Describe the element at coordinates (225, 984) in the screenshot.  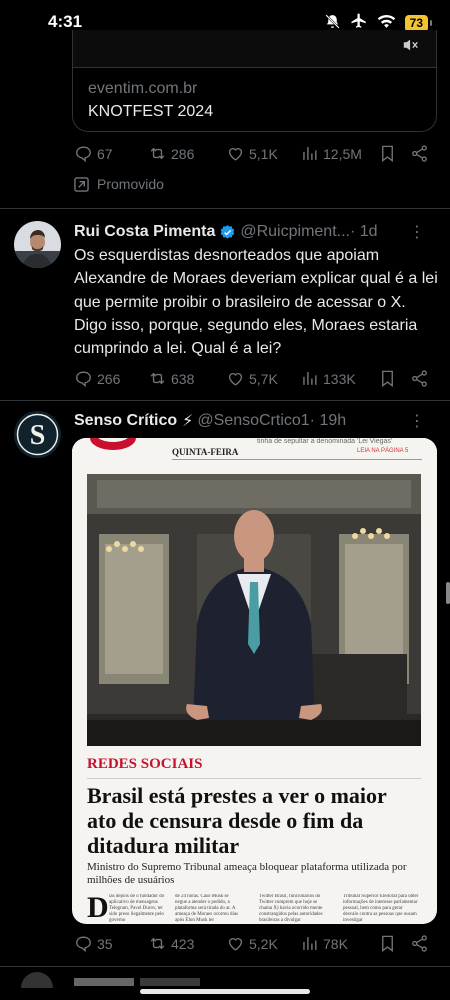
I see `next-tweet-peek` at that location.